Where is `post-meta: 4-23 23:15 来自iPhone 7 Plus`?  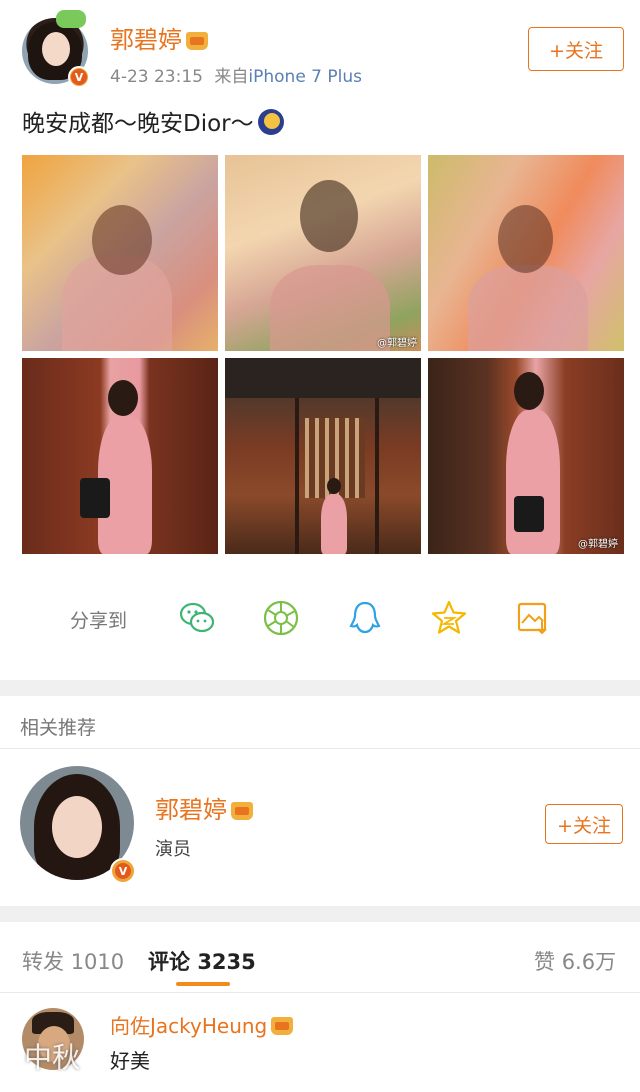
post-meta: 4-23 23:15 来自iPhone 7 Plus is located at coordinates (236, 74).